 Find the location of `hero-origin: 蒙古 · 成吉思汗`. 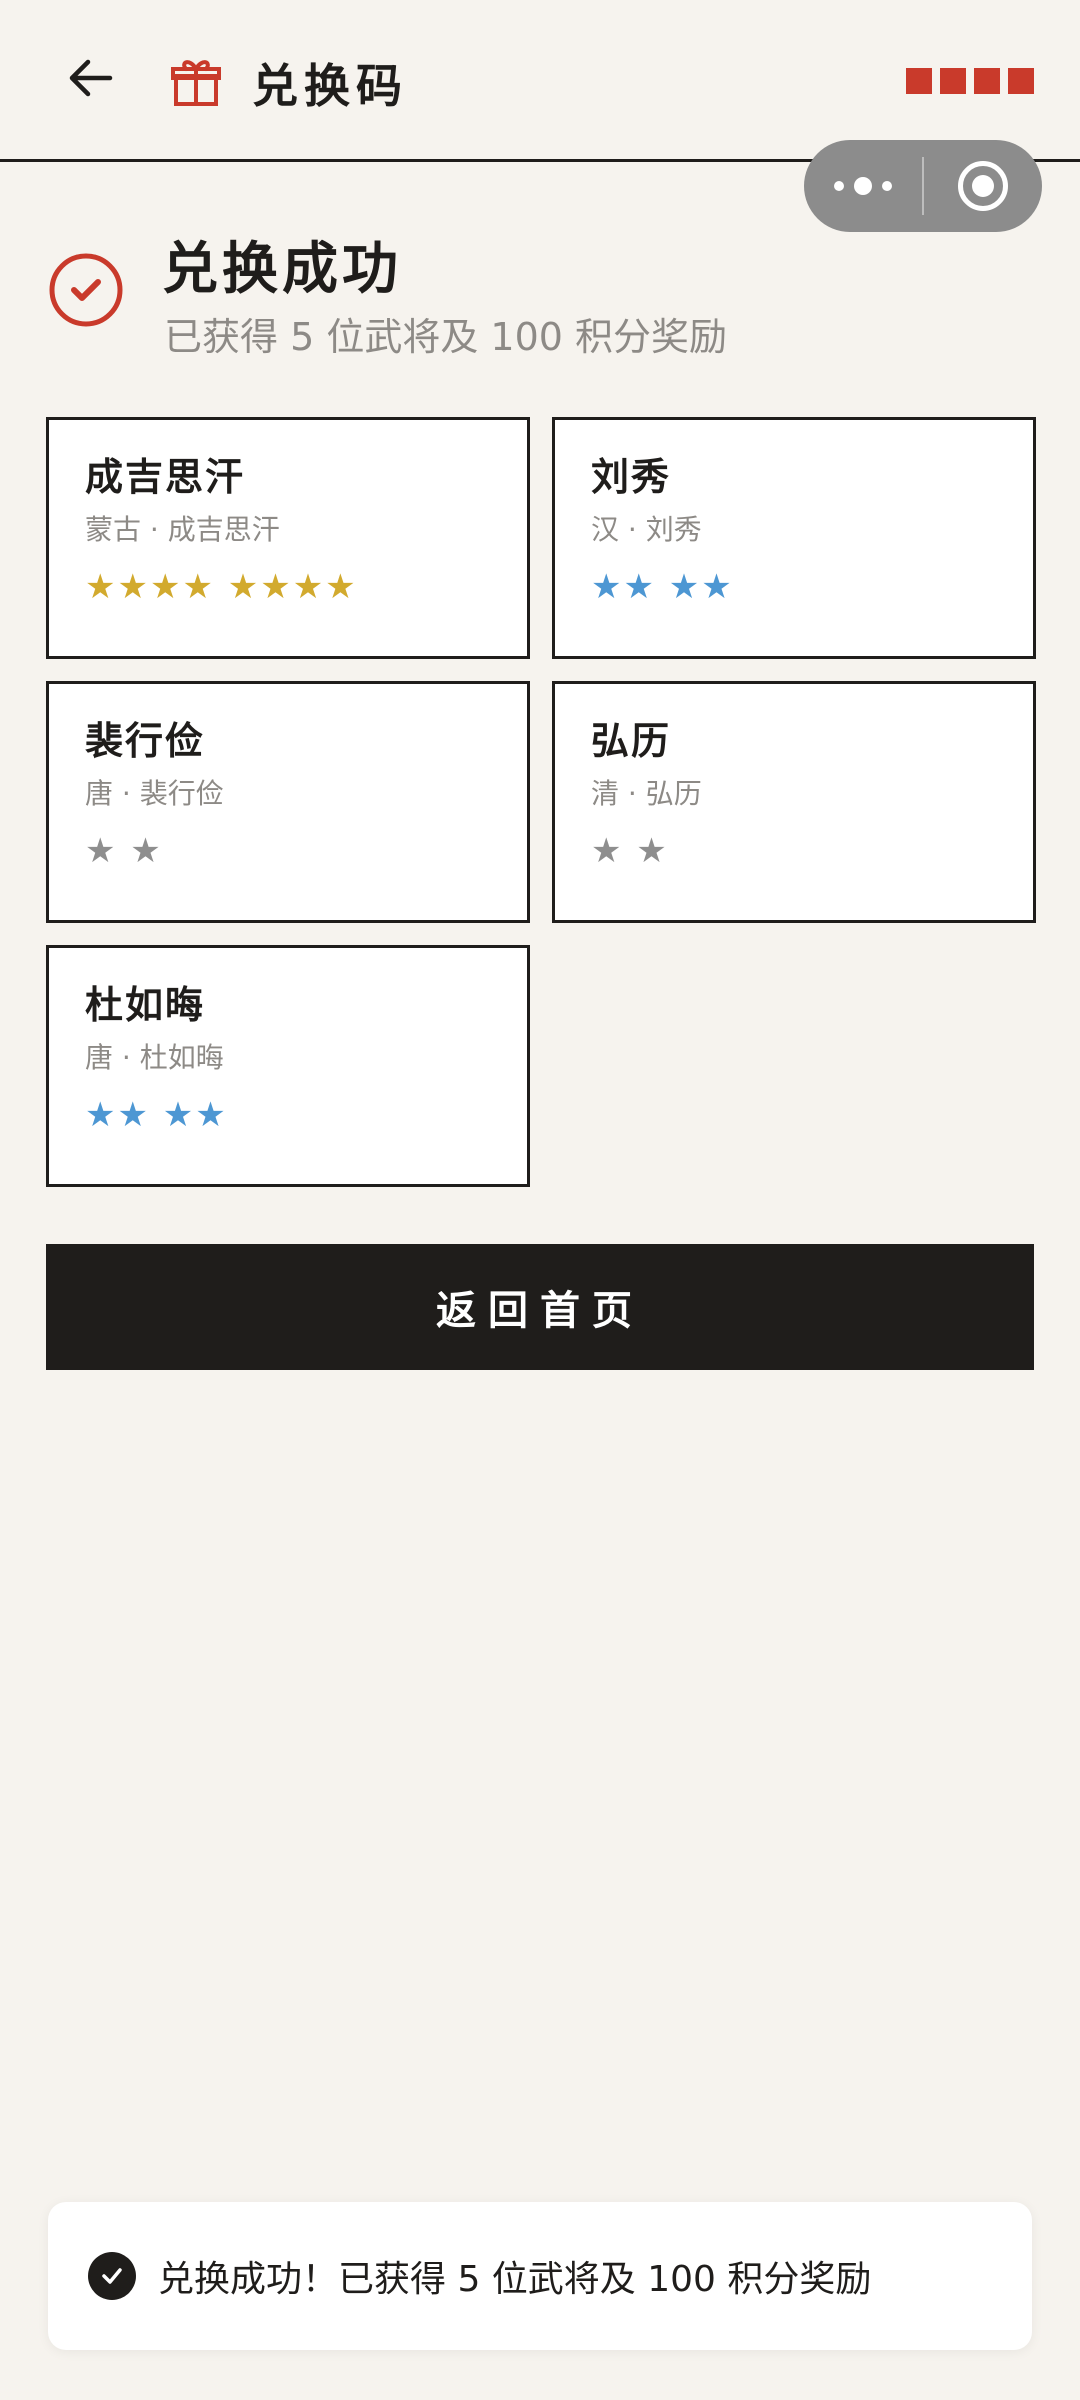

hero-origin: 蒙古 · 成吉思汗 is located at coordinates (182, 529).